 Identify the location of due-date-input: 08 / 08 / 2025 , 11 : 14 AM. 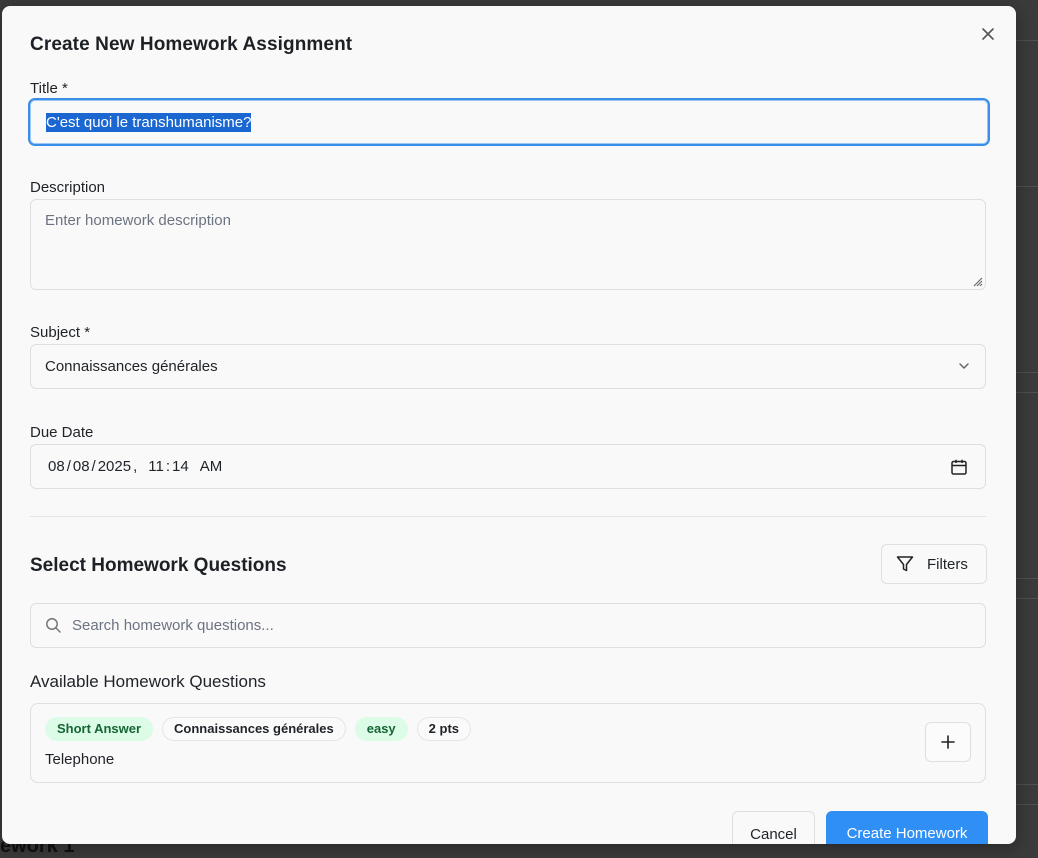
(508, 466).